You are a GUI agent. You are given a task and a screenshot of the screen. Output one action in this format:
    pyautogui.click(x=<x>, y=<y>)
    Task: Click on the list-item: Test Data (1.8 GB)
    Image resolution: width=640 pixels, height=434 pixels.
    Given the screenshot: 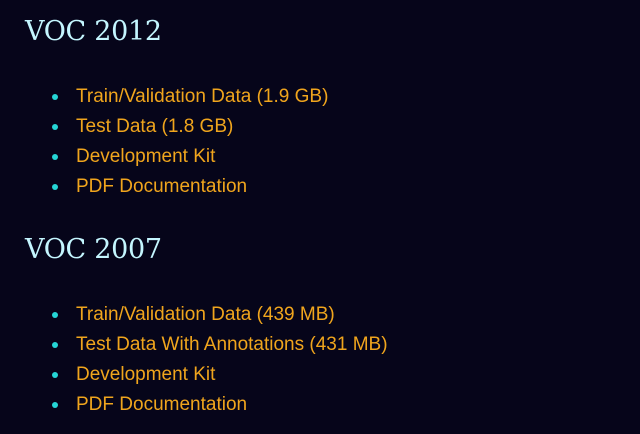 What is the action you would take?
    pyautogui.click(x=190, y=127)
    